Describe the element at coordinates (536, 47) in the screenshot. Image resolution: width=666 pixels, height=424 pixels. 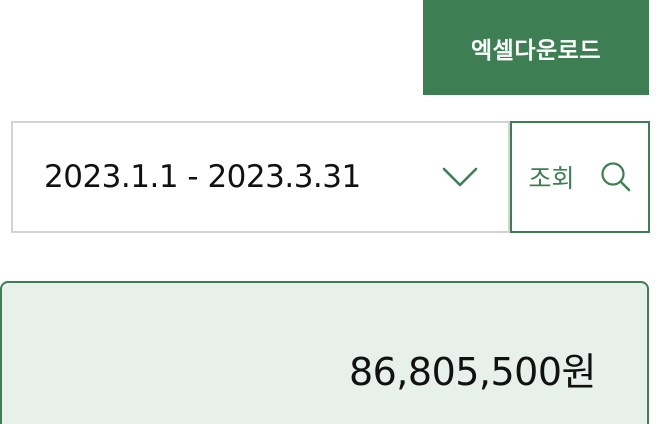
I see `excel-download-button: 엑셀다운로드` at that location.